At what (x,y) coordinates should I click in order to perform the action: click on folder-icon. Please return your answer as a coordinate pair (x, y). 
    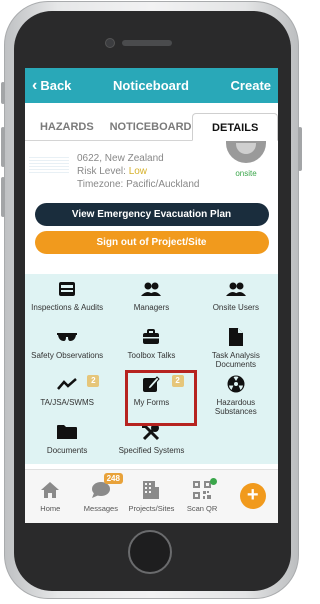
    Looking at the image, I should click on (67, 432).